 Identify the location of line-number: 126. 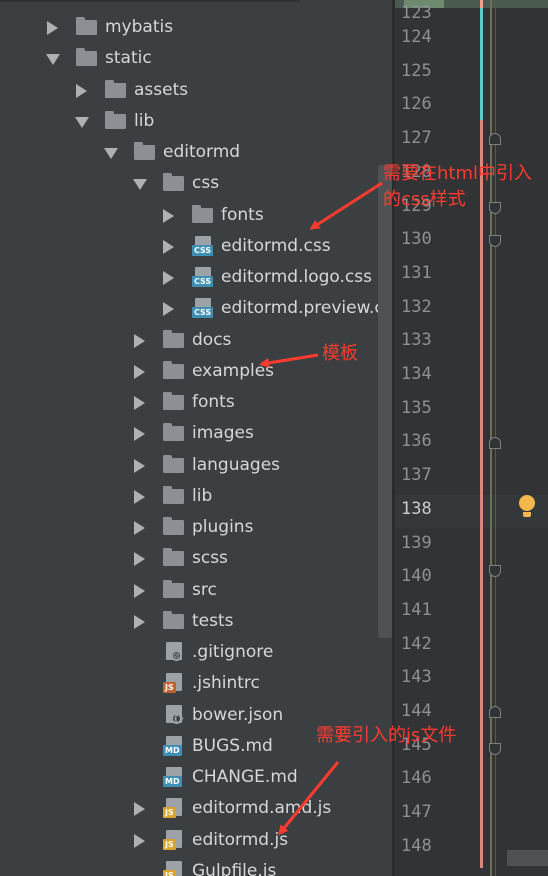
(416, 104).